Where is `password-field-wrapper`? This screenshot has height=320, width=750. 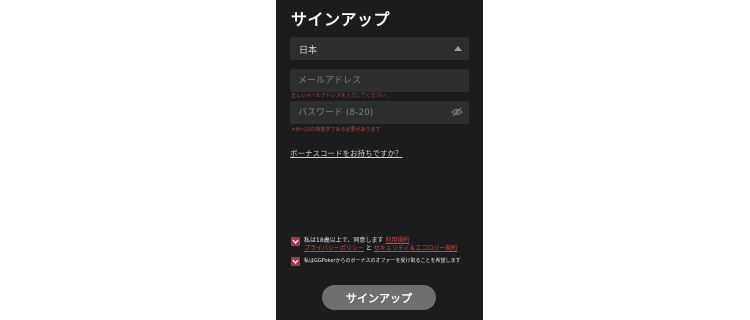 password-field-wrapper is located at coordinates (379, 112).